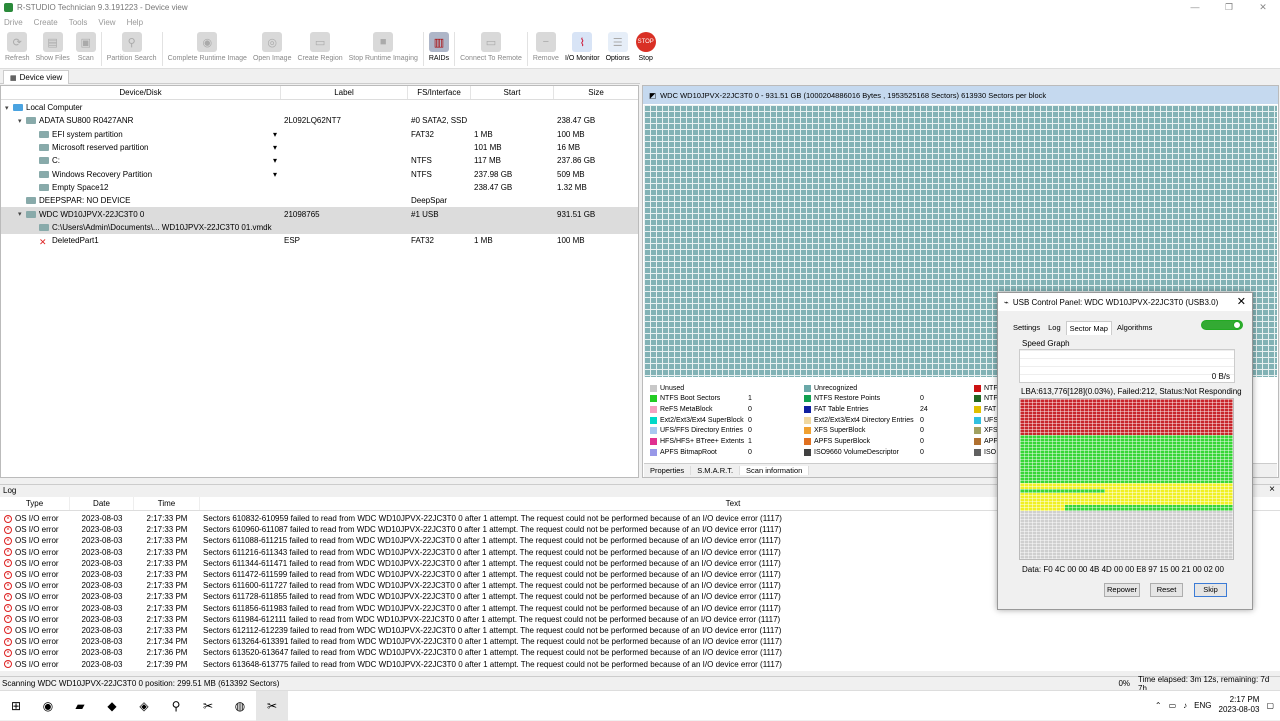 Image resolution: width=1280 pixels, height=721 pixels. What do you see at coordinates (425, 214) in the screenshot?
I see `tree-cell-fs: #1 USB` at bounding box center [425, 214].